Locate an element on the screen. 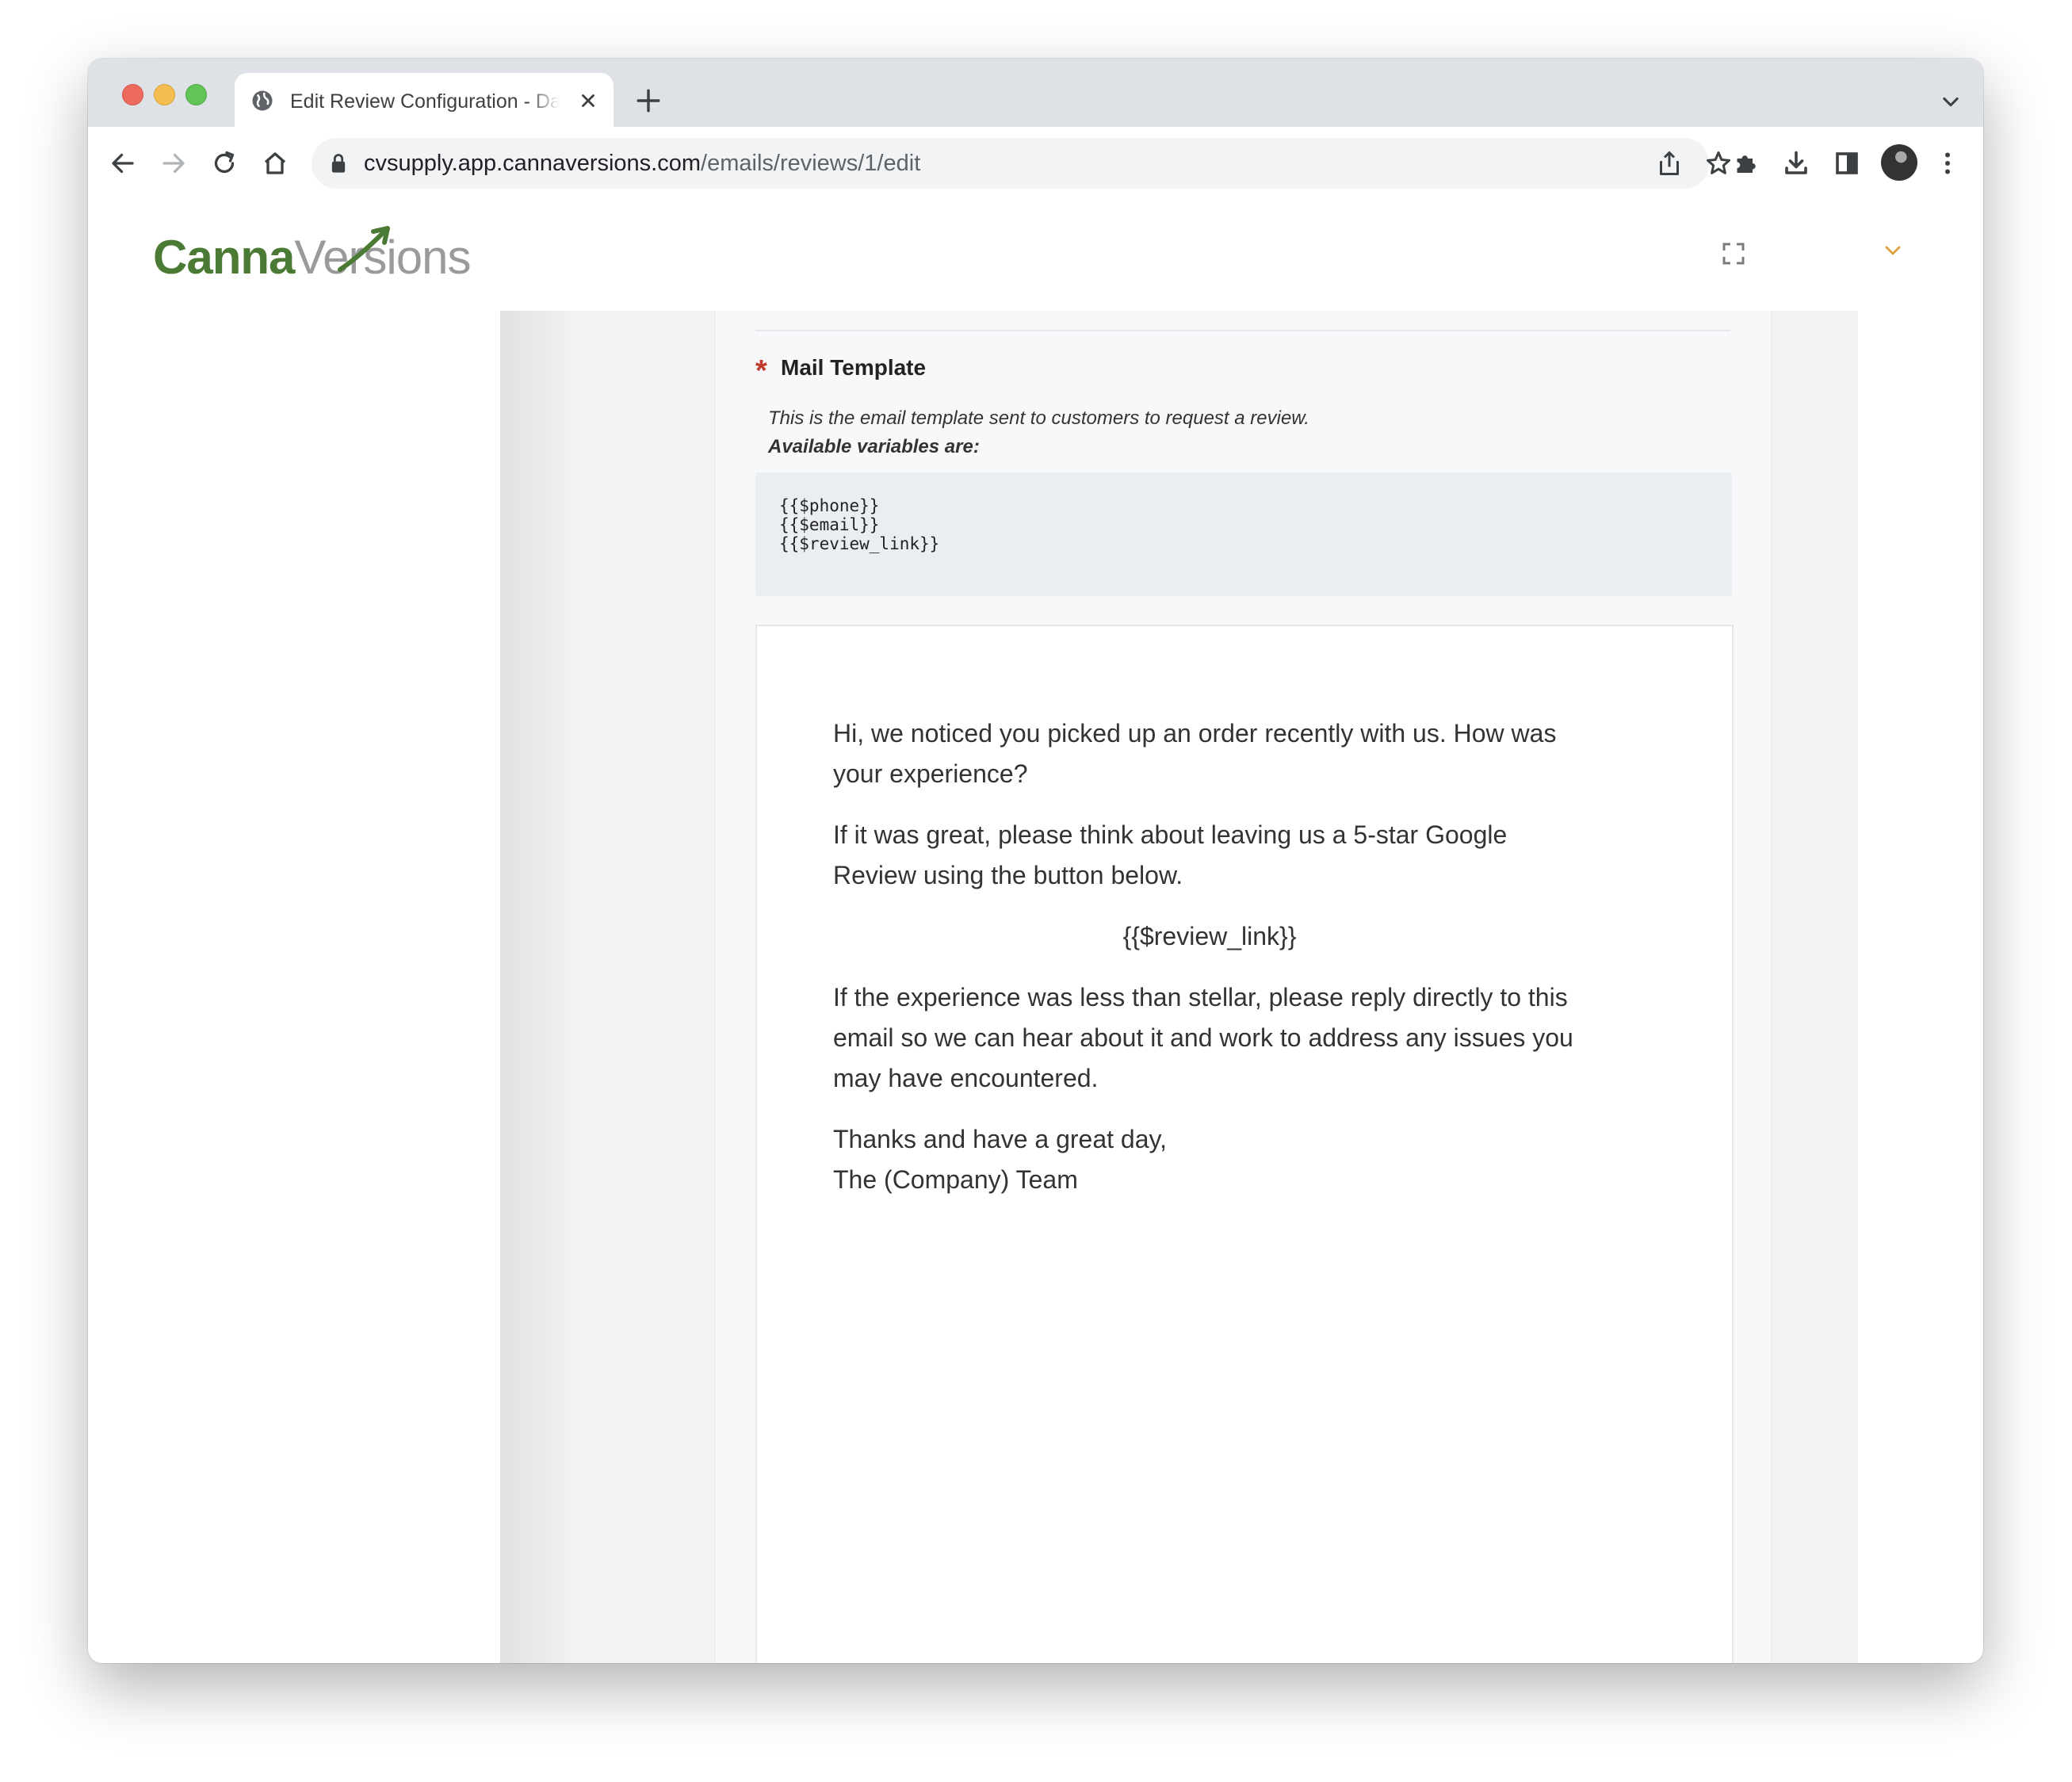  forward-arrow-icon is located at coordinates (173, 163).